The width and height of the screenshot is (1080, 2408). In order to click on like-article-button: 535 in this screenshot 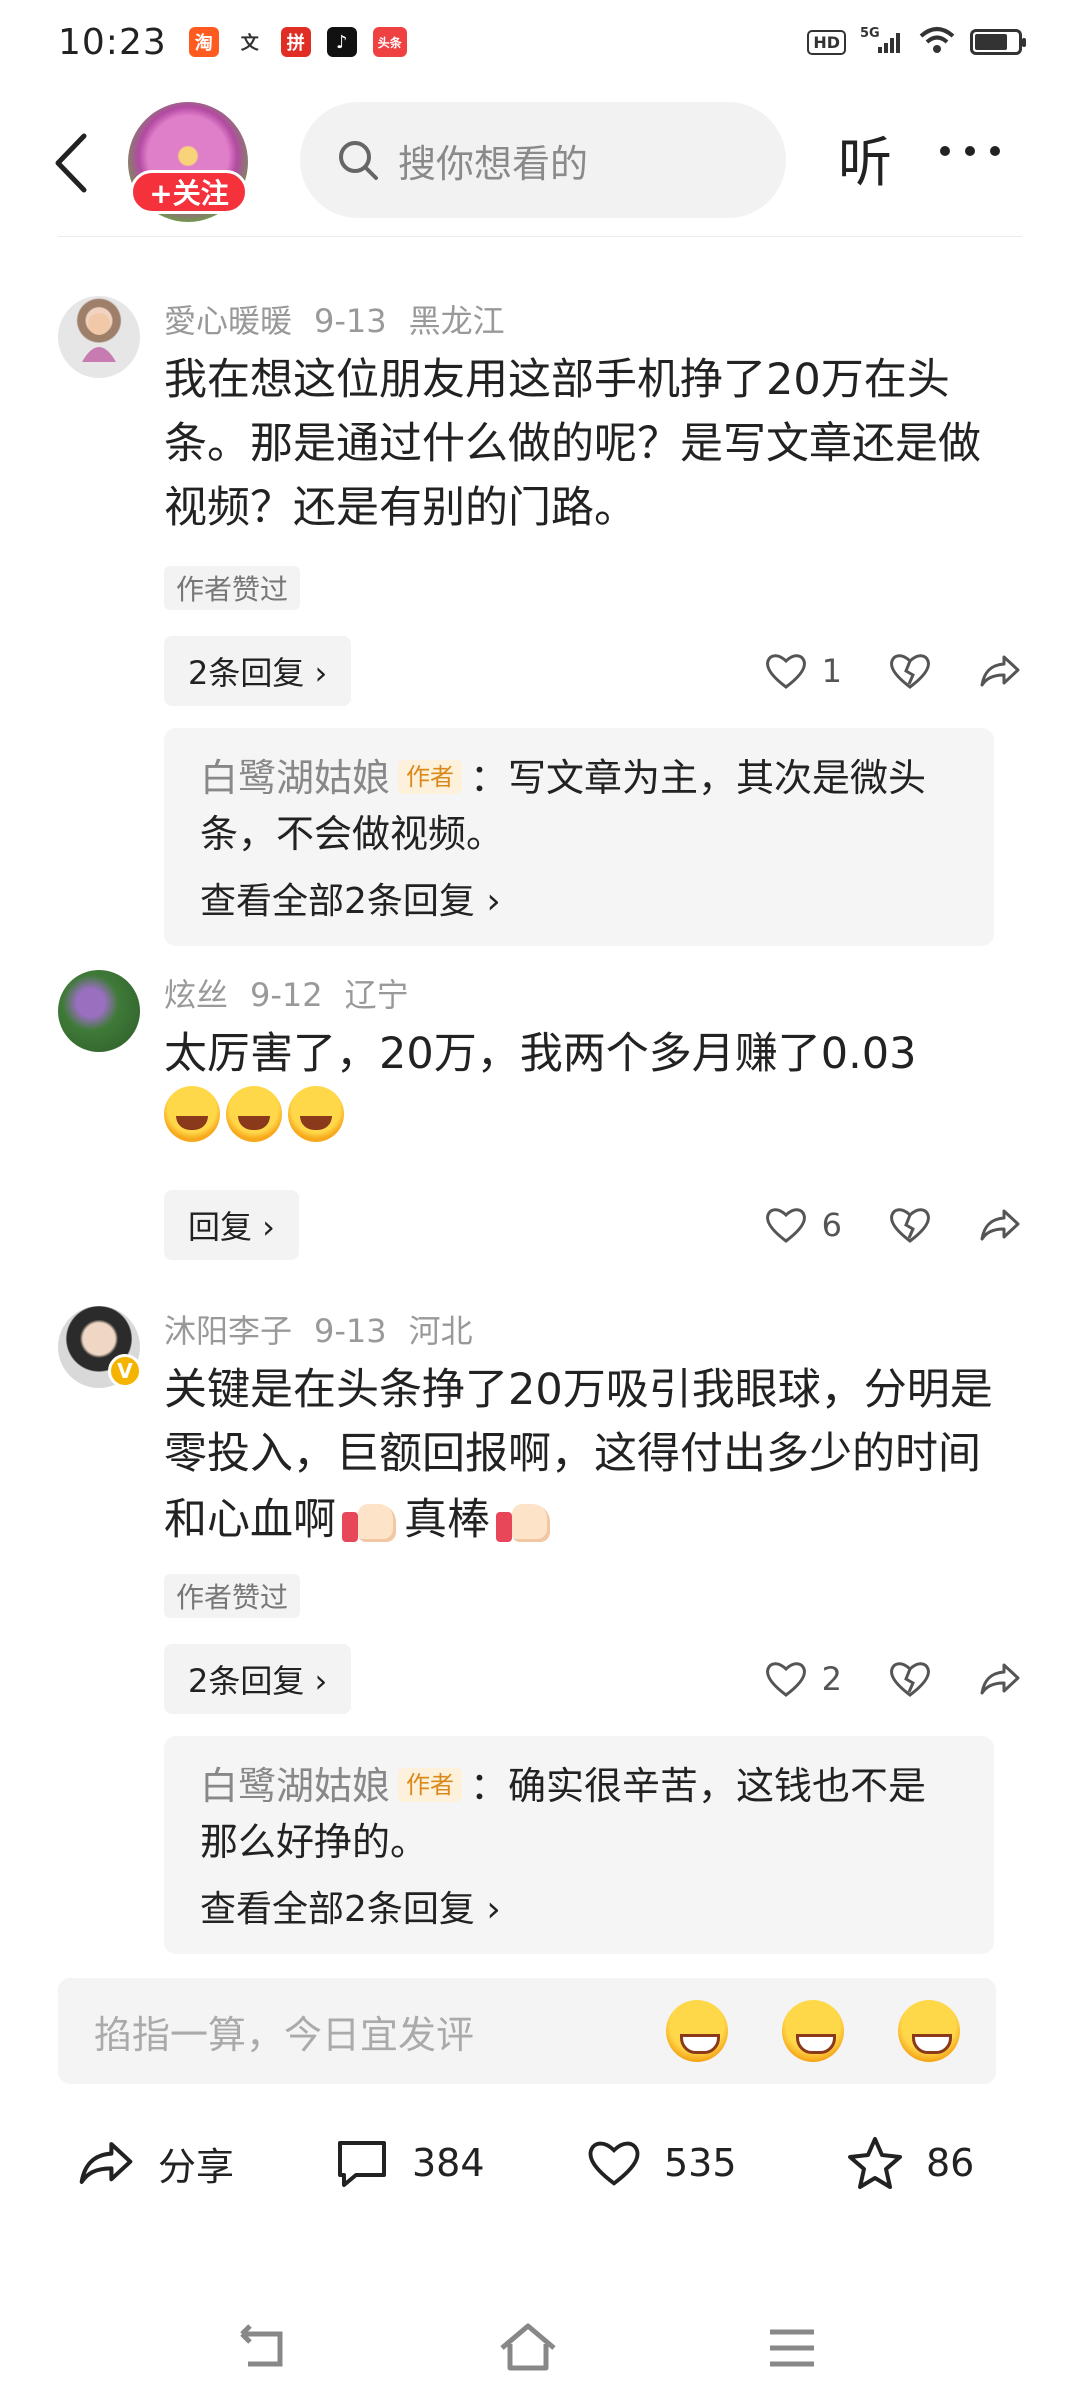, I will do `click(661, 2163)`.